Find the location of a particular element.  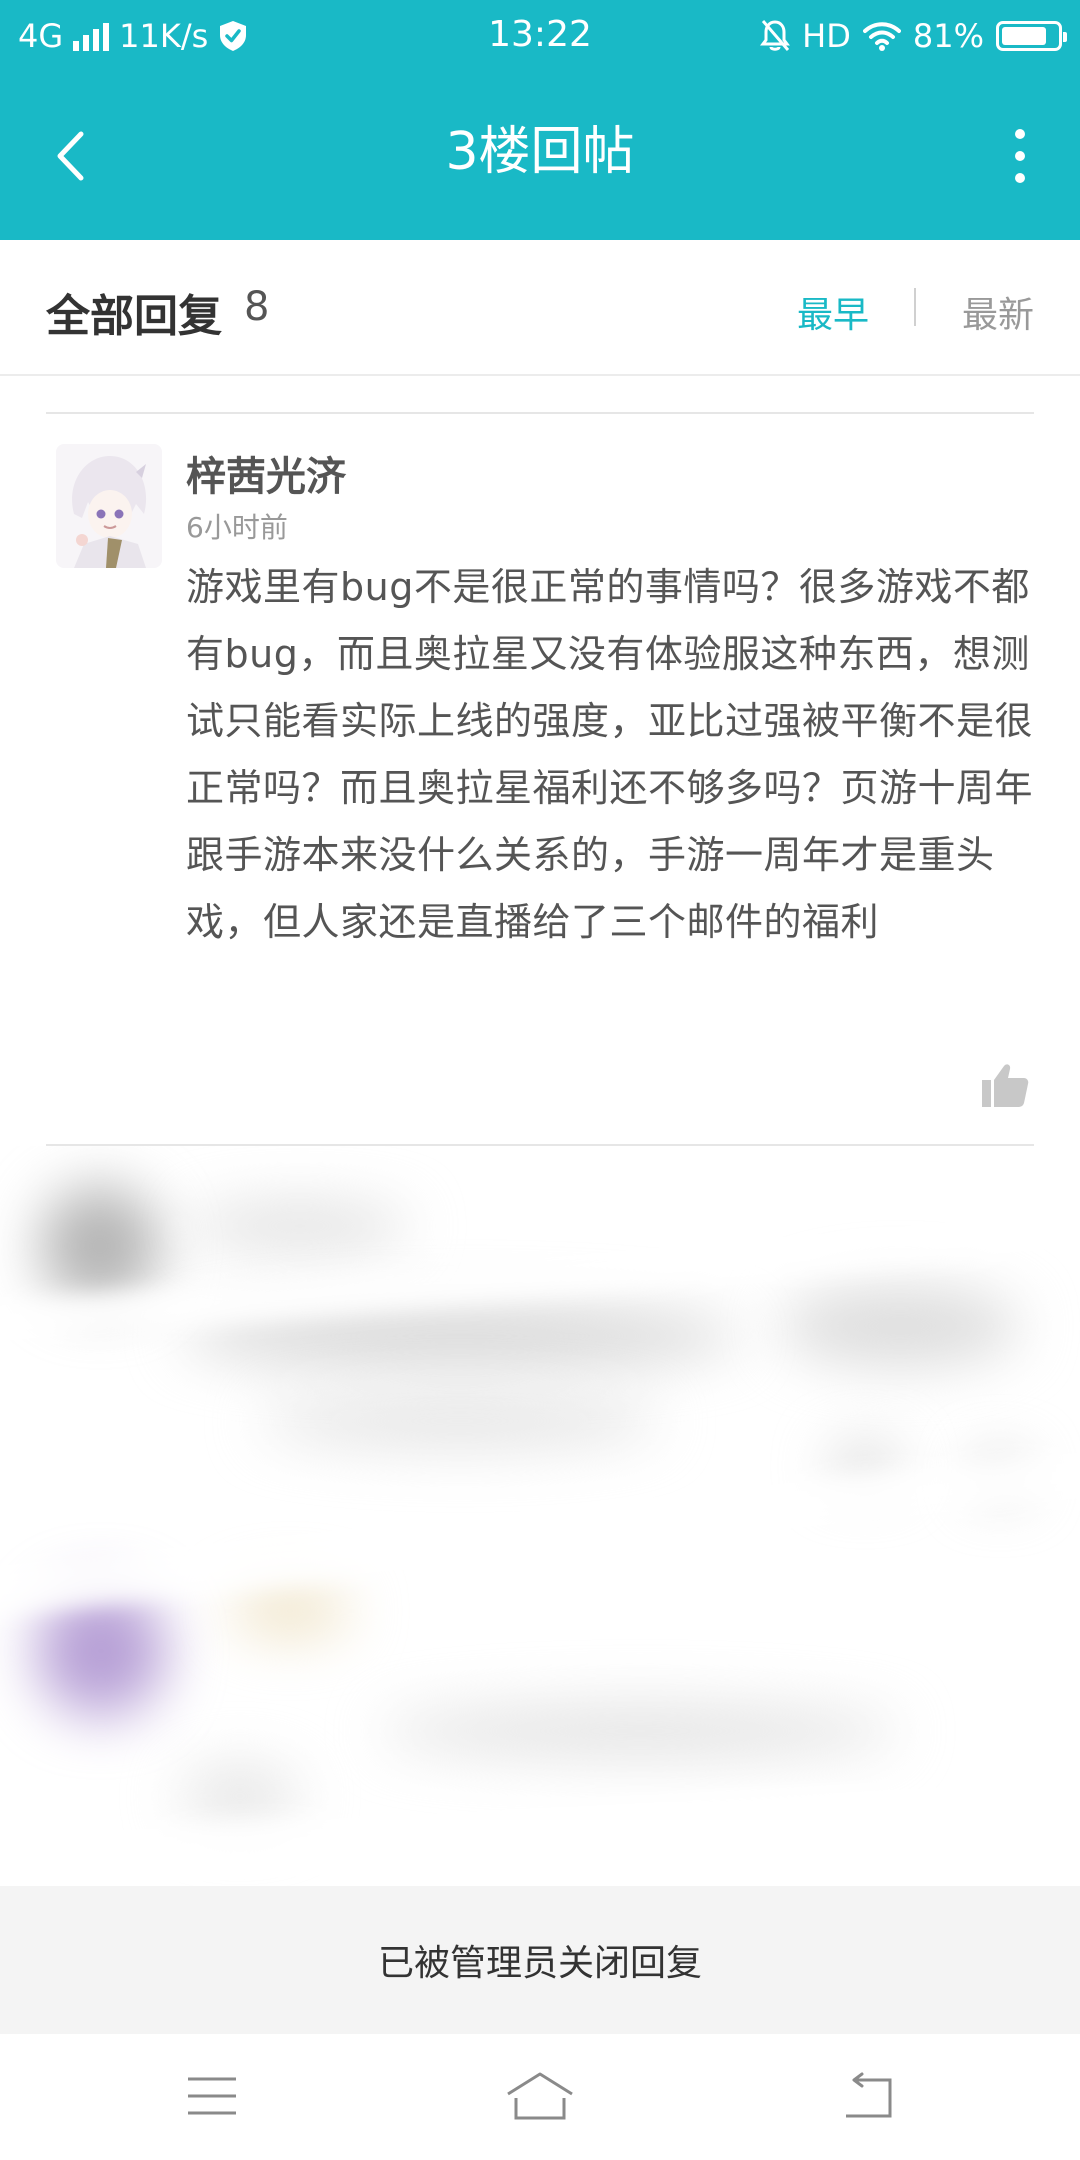

reply-header: 全部回复 8 最早 最新 is located at coordinates (540, 308).